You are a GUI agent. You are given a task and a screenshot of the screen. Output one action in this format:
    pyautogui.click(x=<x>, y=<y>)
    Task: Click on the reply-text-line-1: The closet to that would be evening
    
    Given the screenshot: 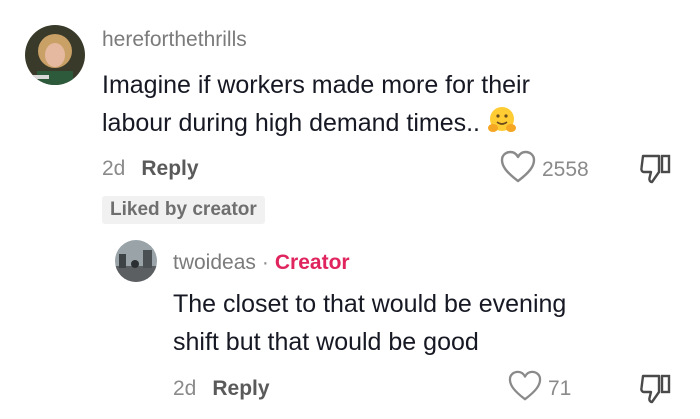 What is the action you would take?
    pyautogui.click(x=370, y=304)
    